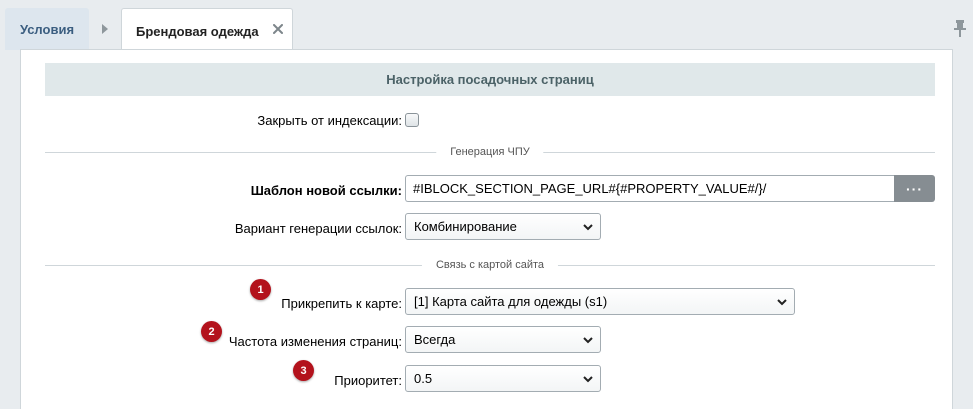 The image size is (973, 409). I want to click on change-frequency-value: Всегда, so click(435, 339).